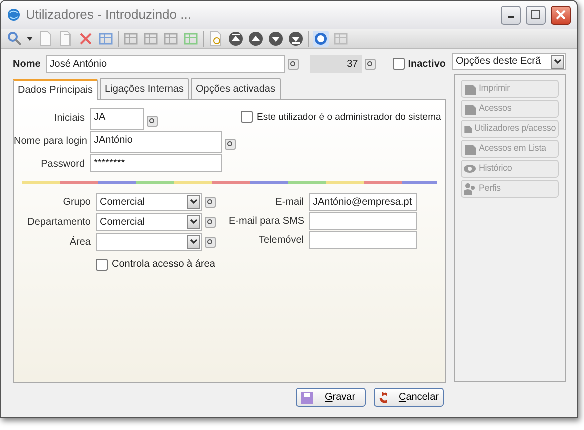  I want to click on text-field: JA, so click(117, 119).